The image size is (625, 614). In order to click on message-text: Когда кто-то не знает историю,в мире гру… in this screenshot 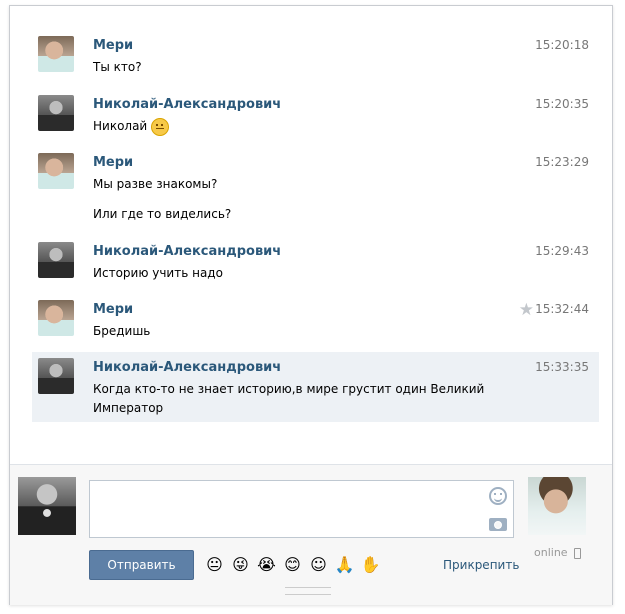, I will do `click(289, 389)`.